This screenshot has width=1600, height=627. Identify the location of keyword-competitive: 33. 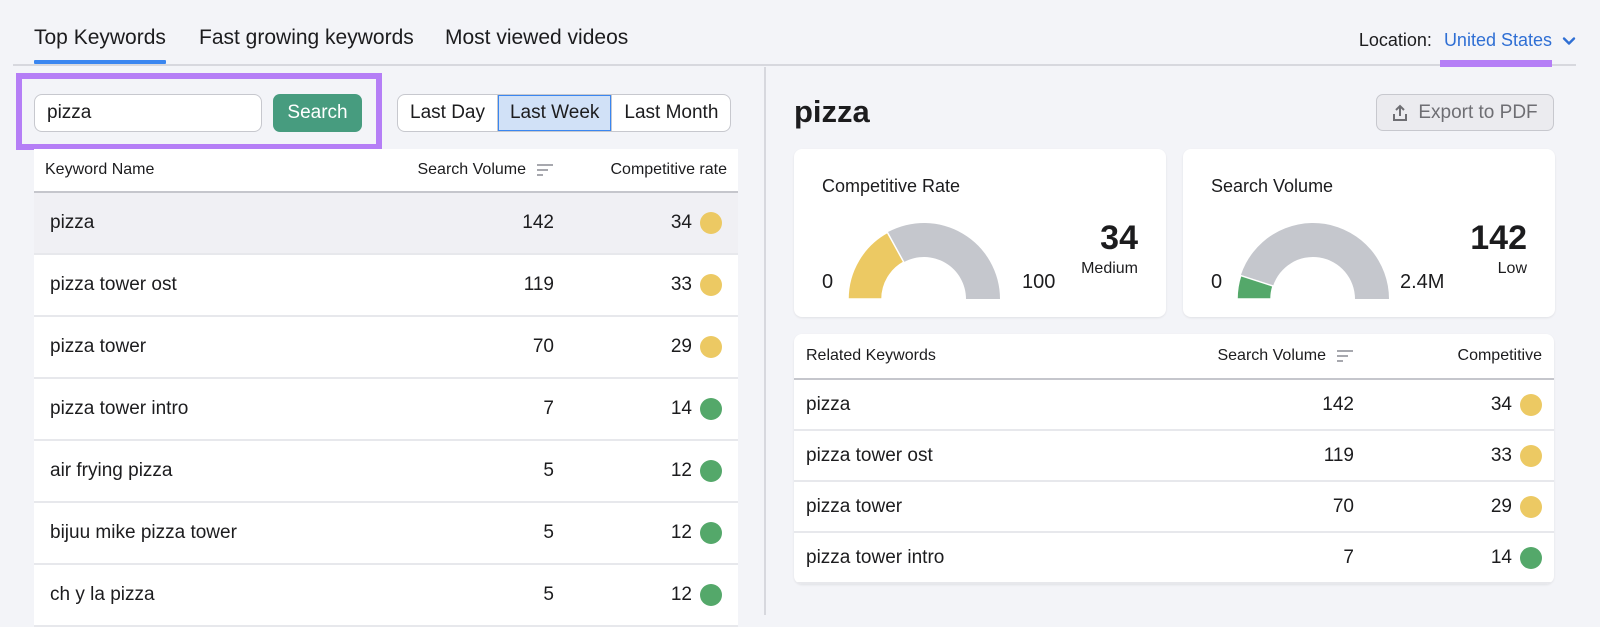
(646, 285).